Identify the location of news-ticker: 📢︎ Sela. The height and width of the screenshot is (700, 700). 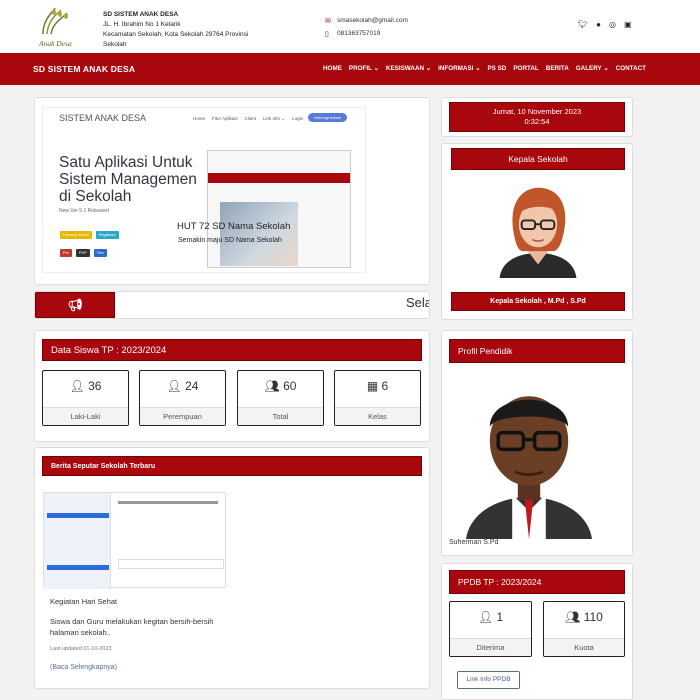
(232, 305).